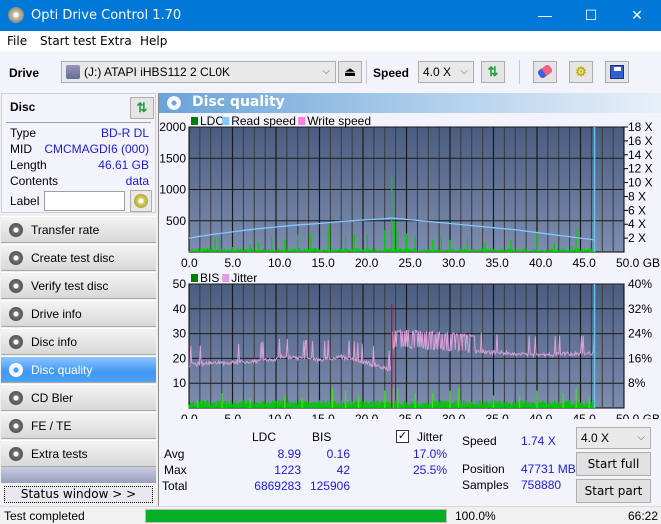  I want to click on stats-max-ldc: 1223, so click(287, 470).